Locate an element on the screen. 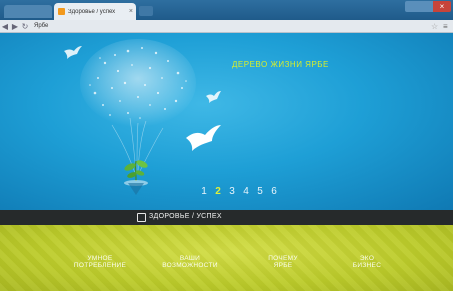 The width and height of the screenshot is (453, 291). active-tab: Здоровье / успех × is located at coordinates (95, 11).